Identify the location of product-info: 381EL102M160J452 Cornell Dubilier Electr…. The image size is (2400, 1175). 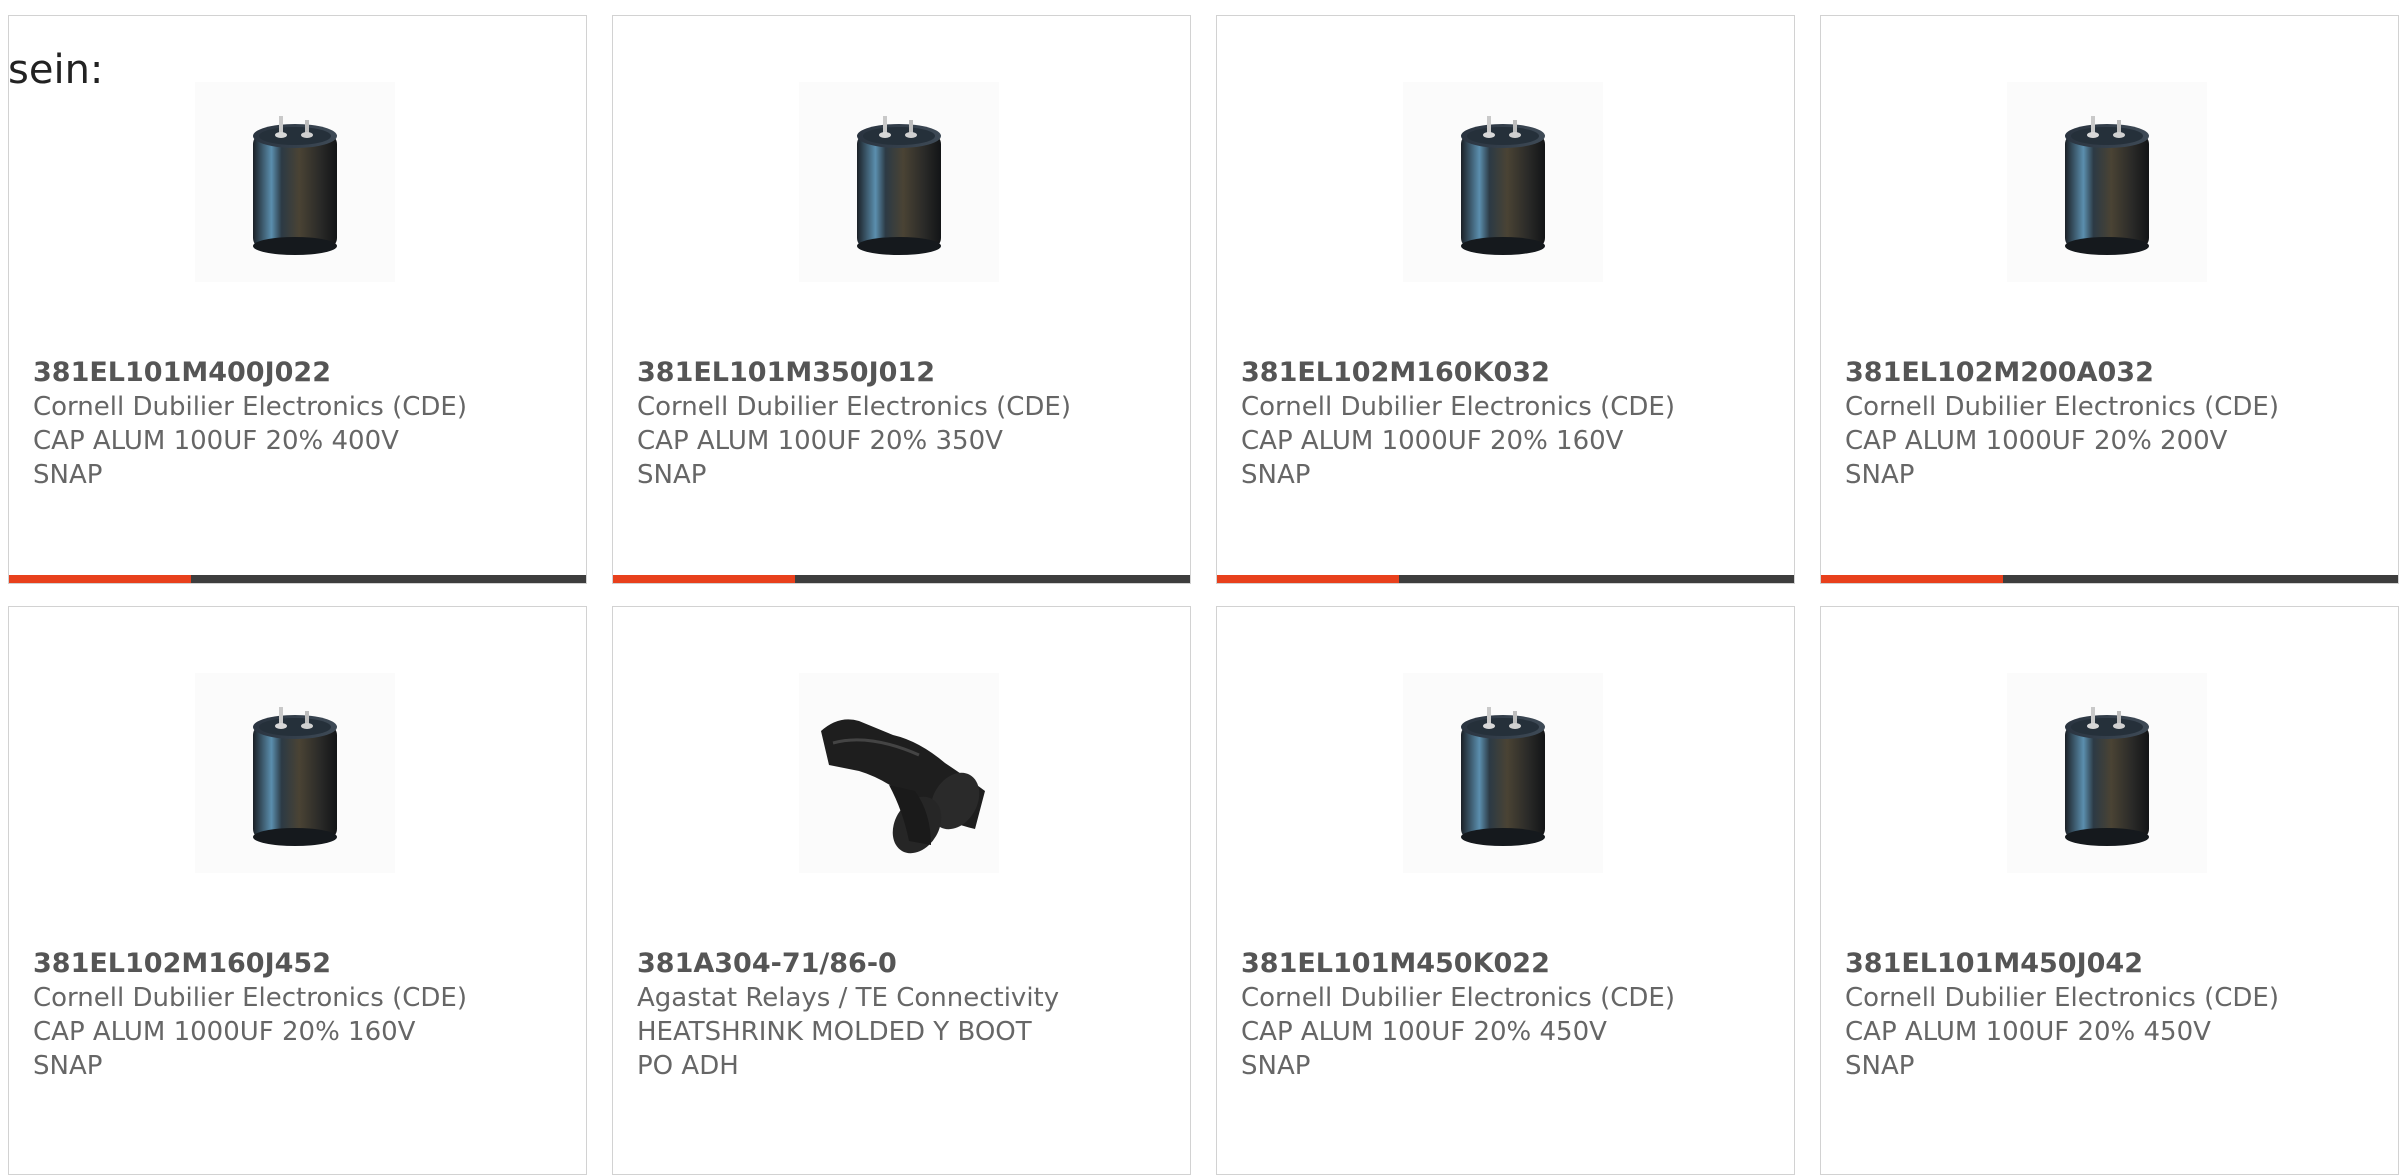
(253, 1015).